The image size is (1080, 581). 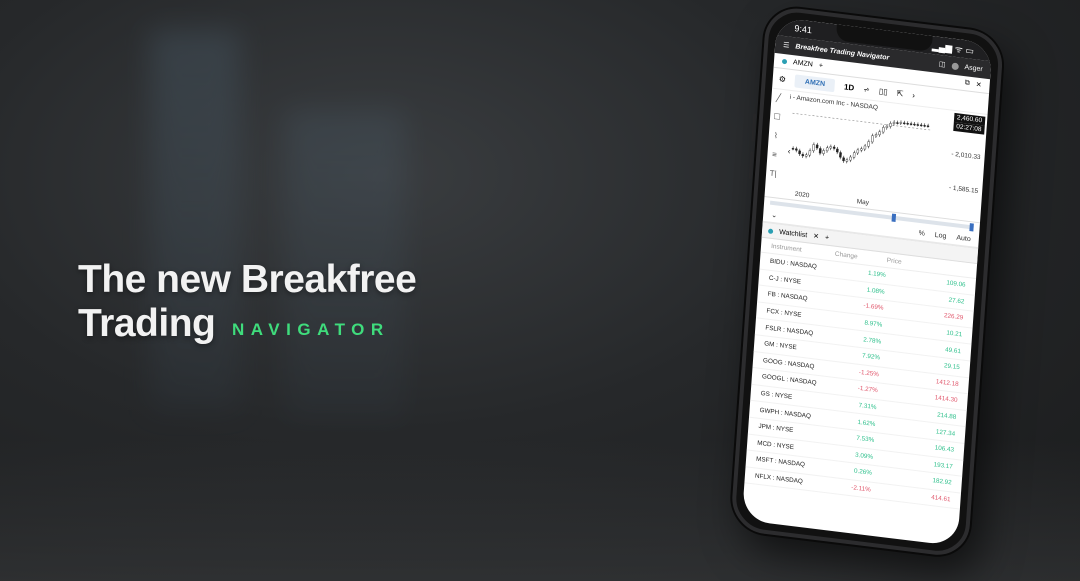 I want to click on watchlist-change: 1.19%, so click(x=876, y=275).